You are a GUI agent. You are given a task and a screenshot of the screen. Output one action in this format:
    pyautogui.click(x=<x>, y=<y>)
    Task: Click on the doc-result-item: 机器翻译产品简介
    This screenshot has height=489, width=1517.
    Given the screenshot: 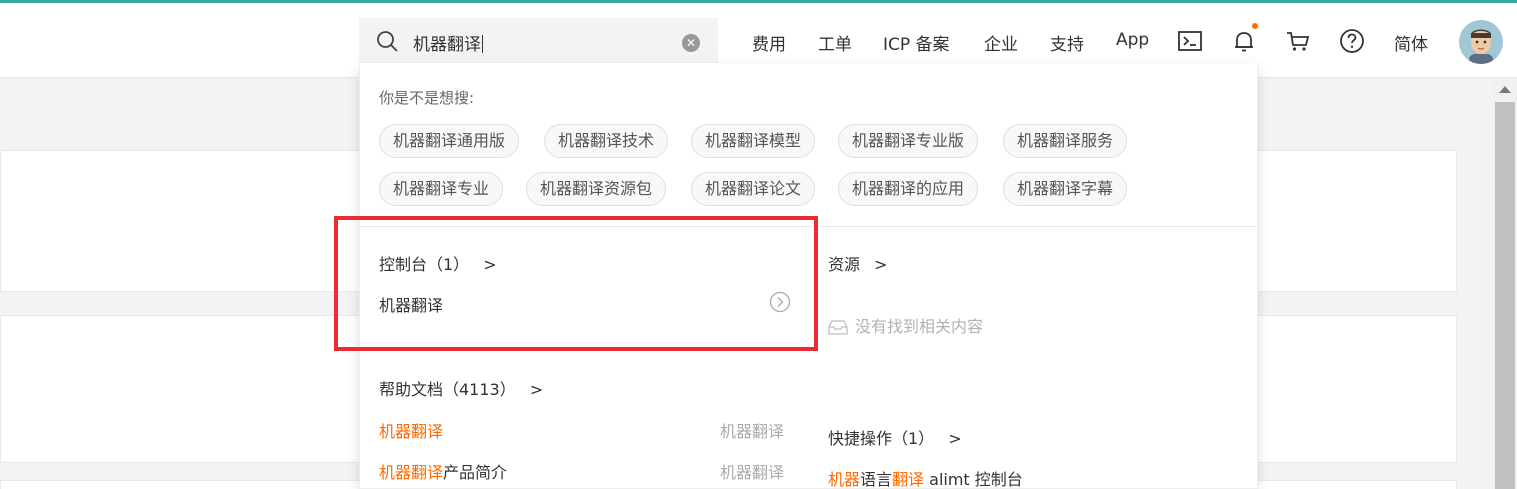 What is the action you would take?
    pyautogui.click(x=443, y=471)
    